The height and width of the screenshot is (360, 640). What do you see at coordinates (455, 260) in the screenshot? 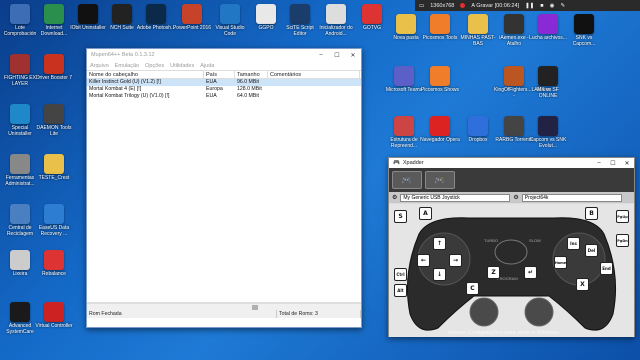
I see `button-right: →` at bounding box center [455, 260].